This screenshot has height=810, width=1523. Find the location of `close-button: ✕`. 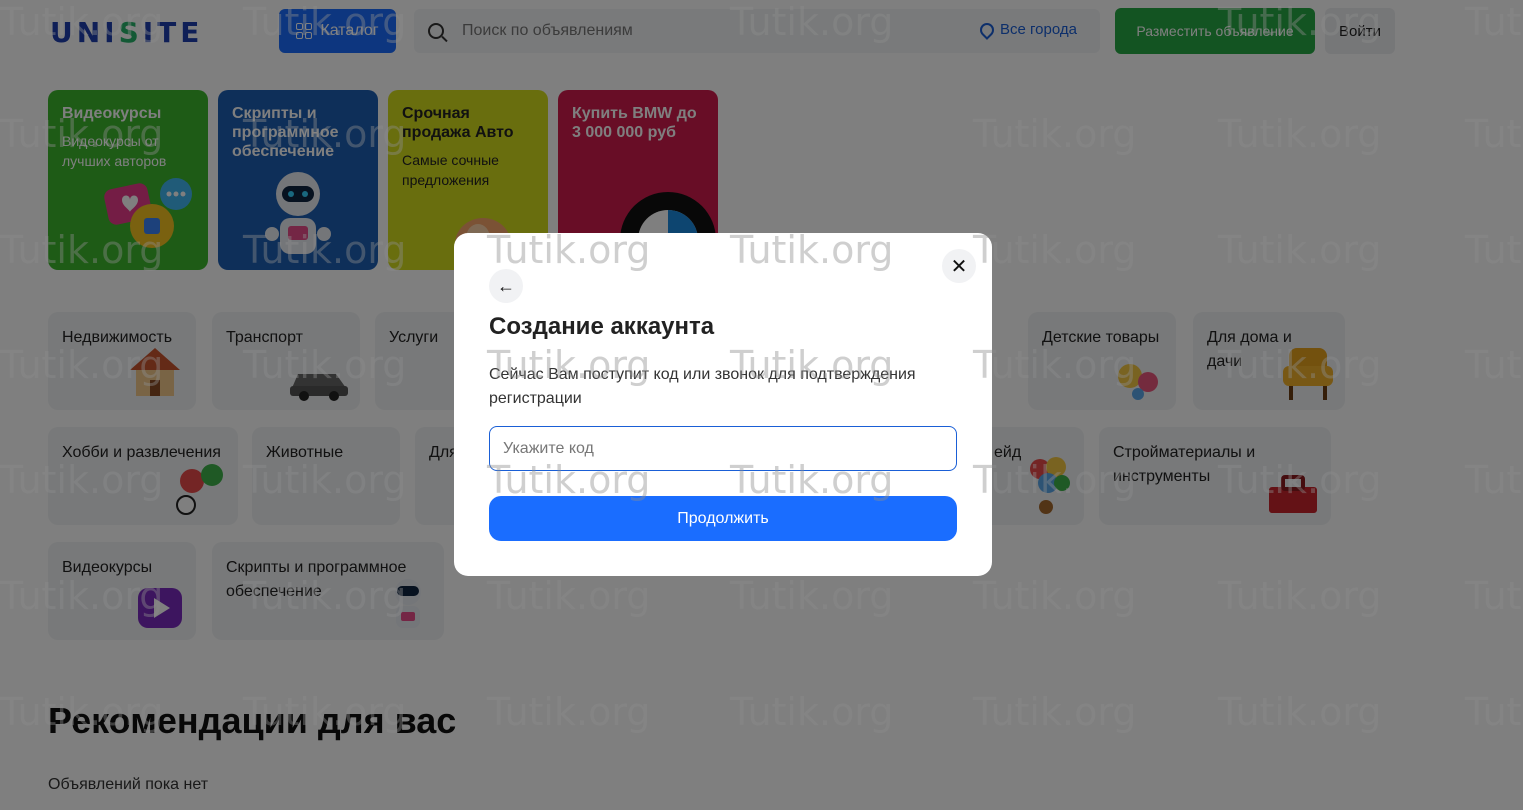

close-button: ✕ is located at coordinates (959, 266).